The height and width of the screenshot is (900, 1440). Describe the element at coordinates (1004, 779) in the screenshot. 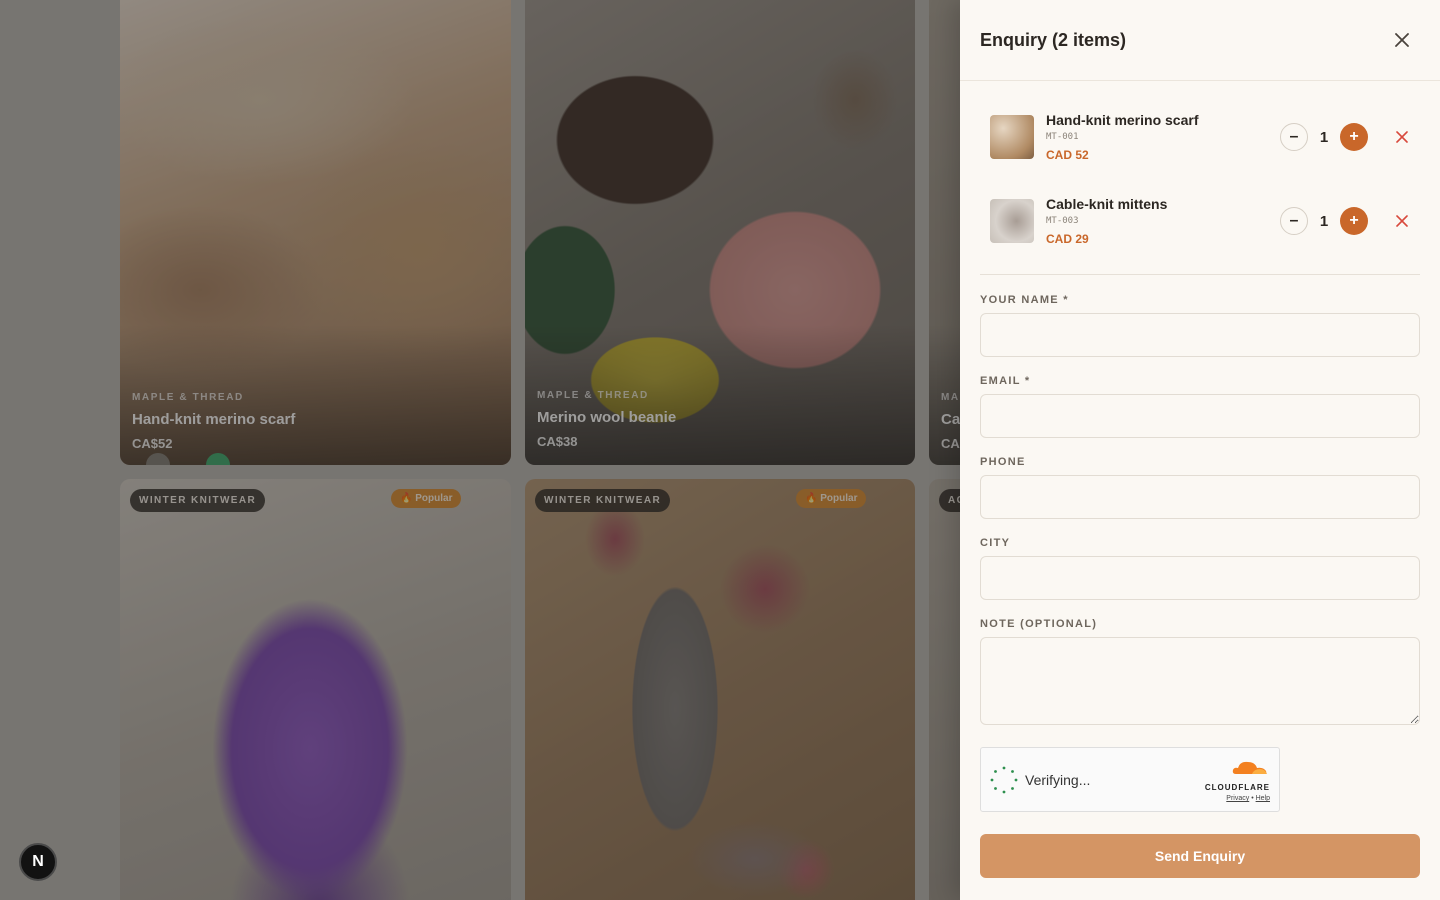

I see `spinner-icon` at that location.